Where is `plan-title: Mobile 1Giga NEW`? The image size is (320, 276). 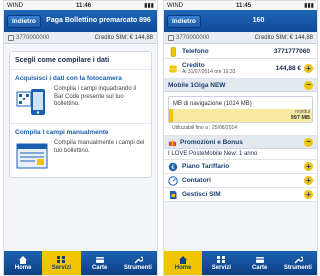 plan-title: Mobile 1Giga NEW is located at coordinates (197, 85).